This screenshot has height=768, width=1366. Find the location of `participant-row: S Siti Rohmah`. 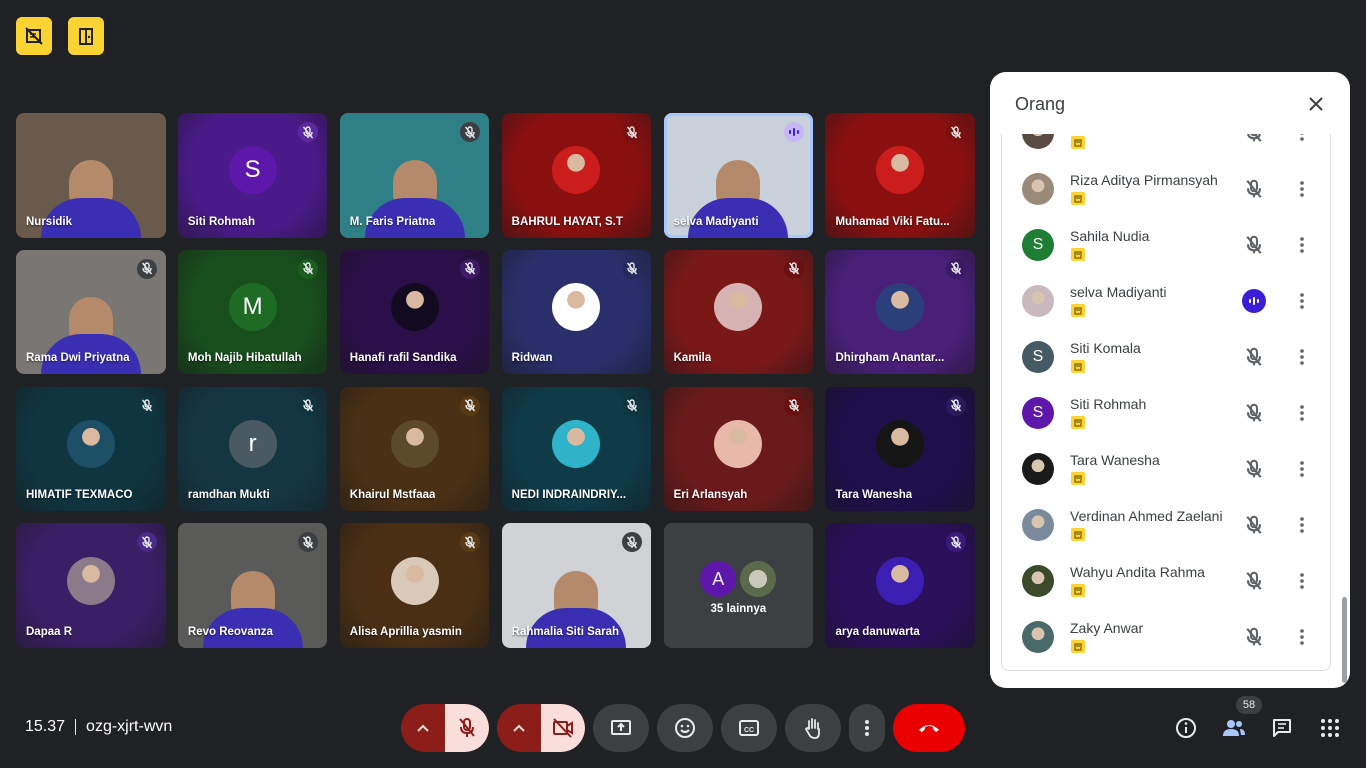

participant-row: S Siti Rohmah is located at coordinates (1166, 414).